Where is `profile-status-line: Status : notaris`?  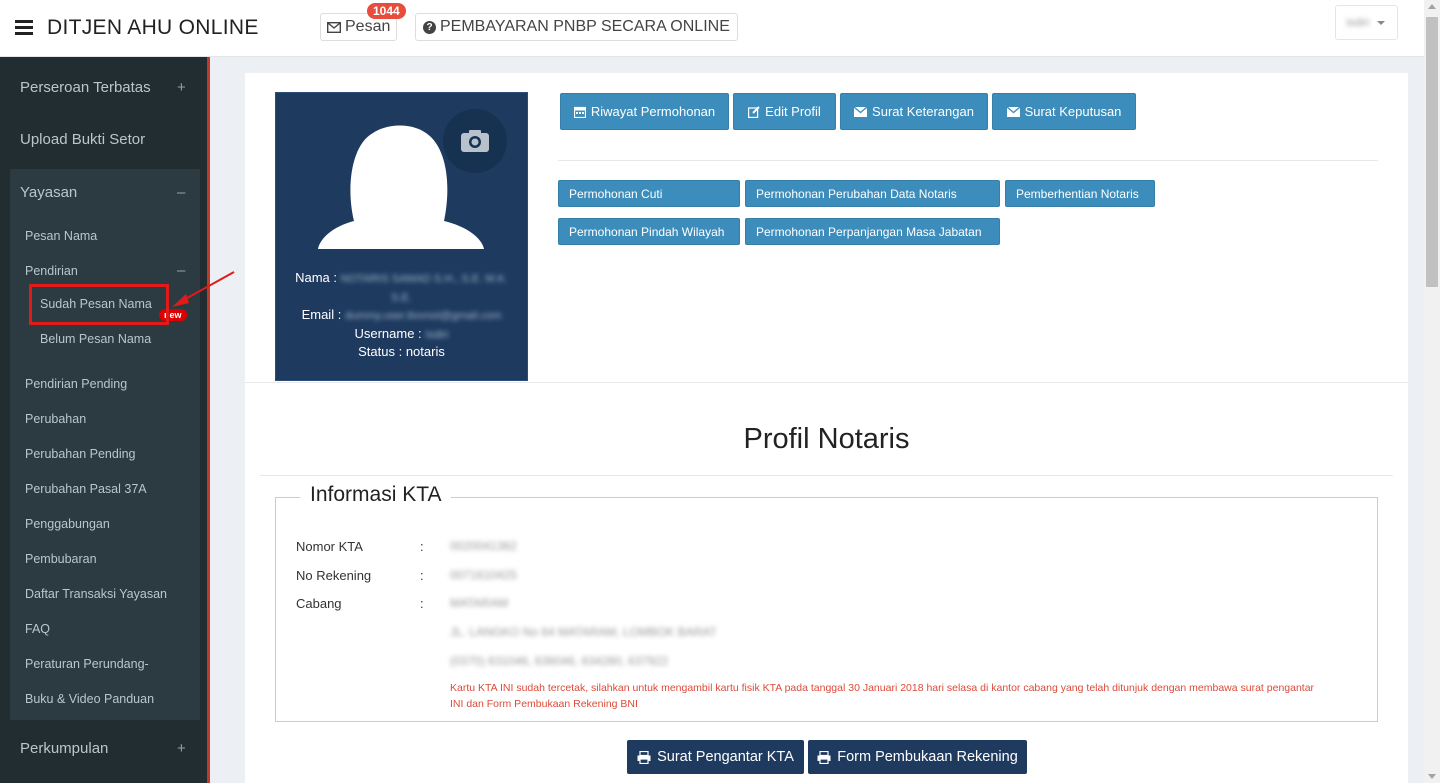 profile-status-line: Status : notaris is located at coordinates (401, 351).